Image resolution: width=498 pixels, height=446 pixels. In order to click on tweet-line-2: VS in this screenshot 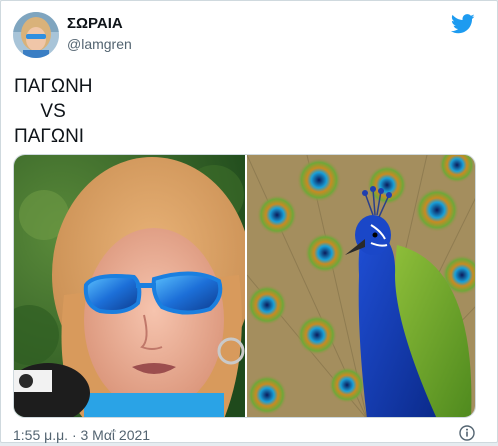, I will do `click(40, 111)`.